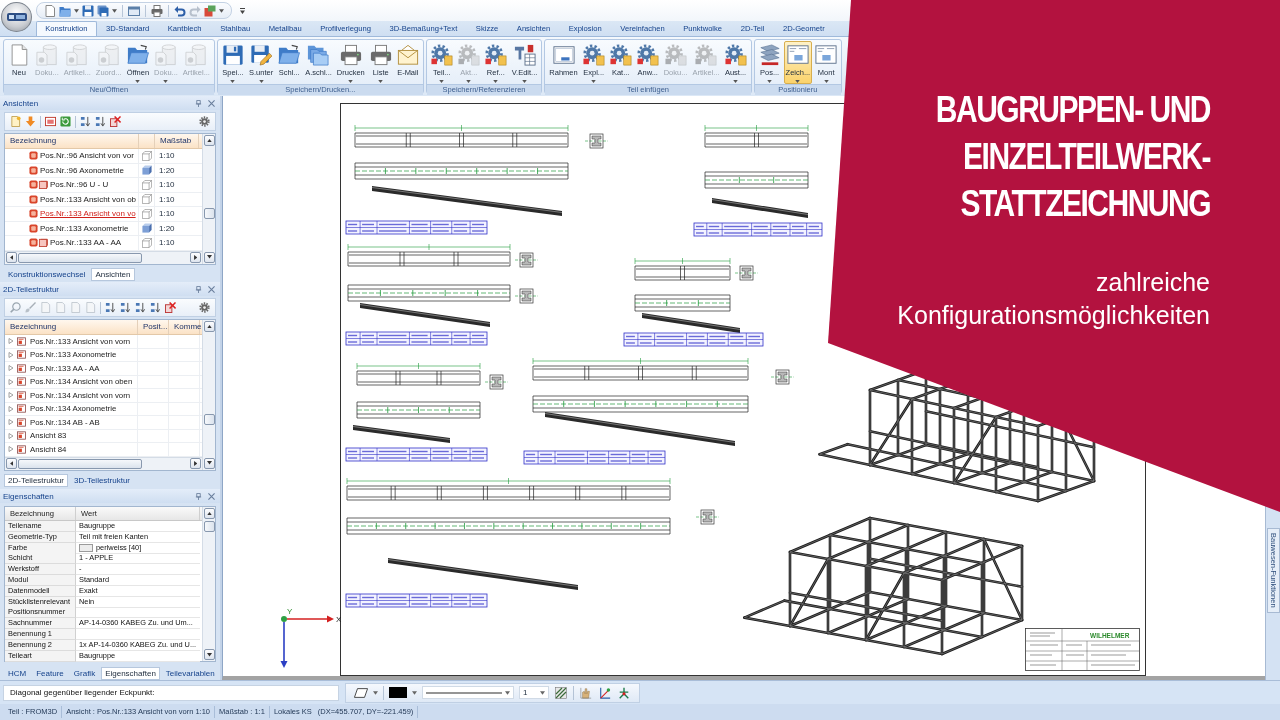 This screenshot has width=1280, height=720. What do you see at coordinates (534, 692) in the screenshot?
I see `line-width-dropdown: 1` at bounding box center [534, 692].